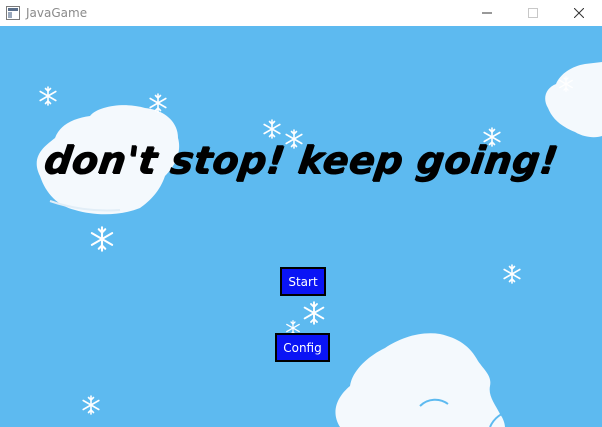 The width and height of the screenshot is (602, 427). I want to click on title-bar: JavaGame, so click(301, 13).